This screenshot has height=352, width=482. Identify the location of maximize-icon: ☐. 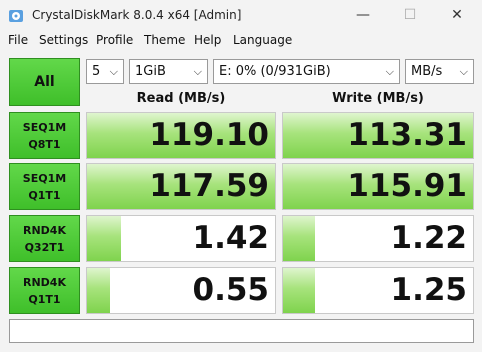
(410, 15).